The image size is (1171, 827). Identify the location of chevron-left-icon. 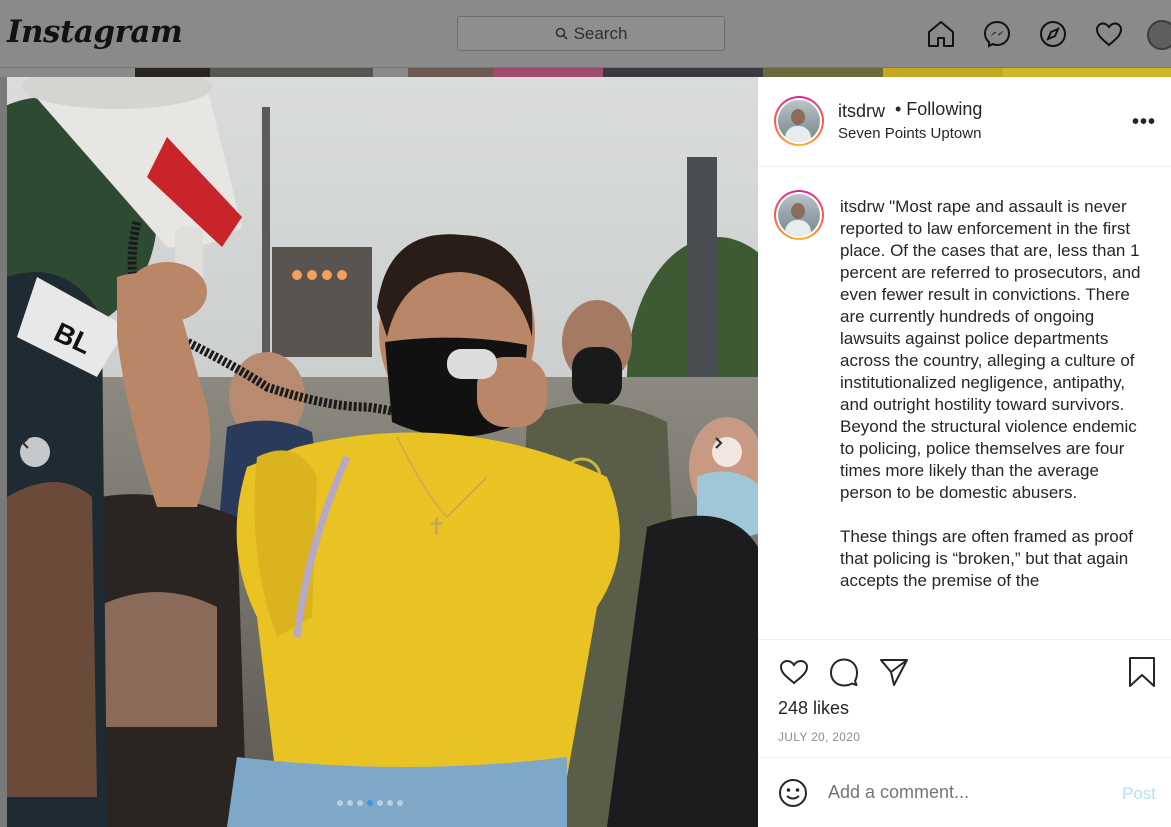
(25, 443).